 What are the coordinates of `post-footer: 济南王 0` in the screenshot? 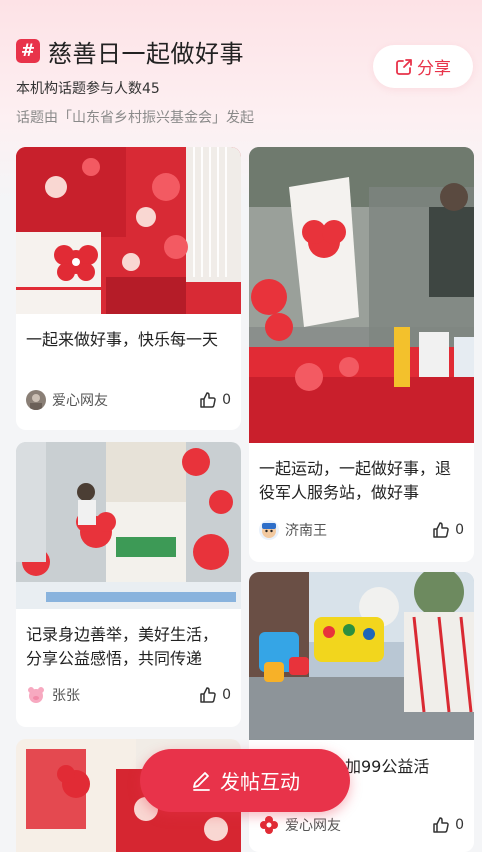 It's located at (361, 530).